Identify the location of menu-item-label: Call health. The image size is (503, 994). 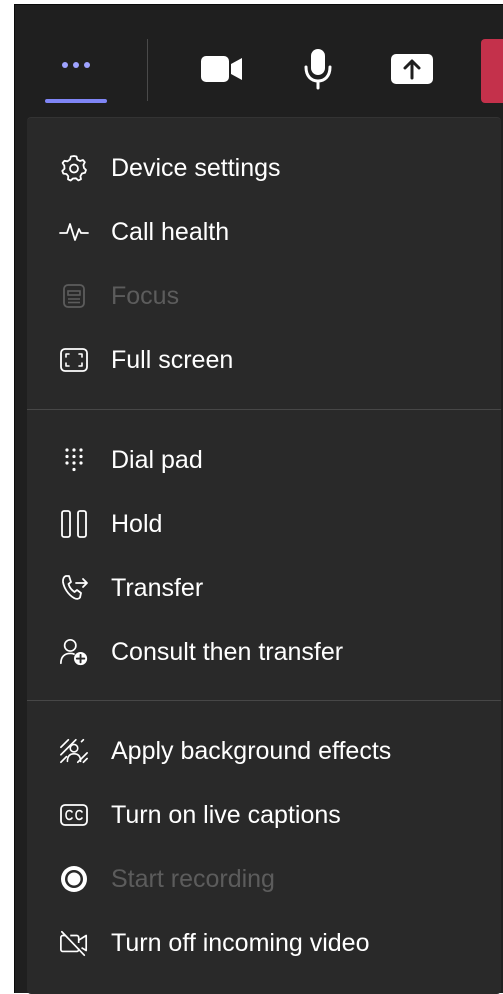
(170, 231).